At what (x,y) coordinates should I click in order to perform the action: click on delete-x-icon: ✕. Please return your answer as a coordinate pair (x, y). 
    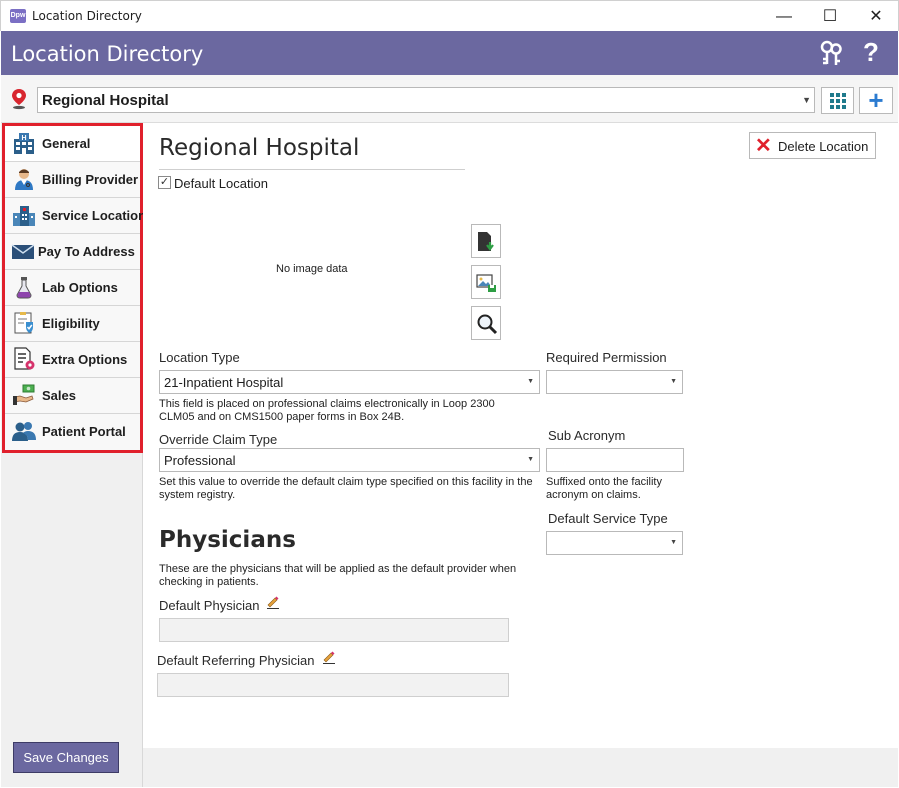
    Looking at the image, I should click on (763, 146).